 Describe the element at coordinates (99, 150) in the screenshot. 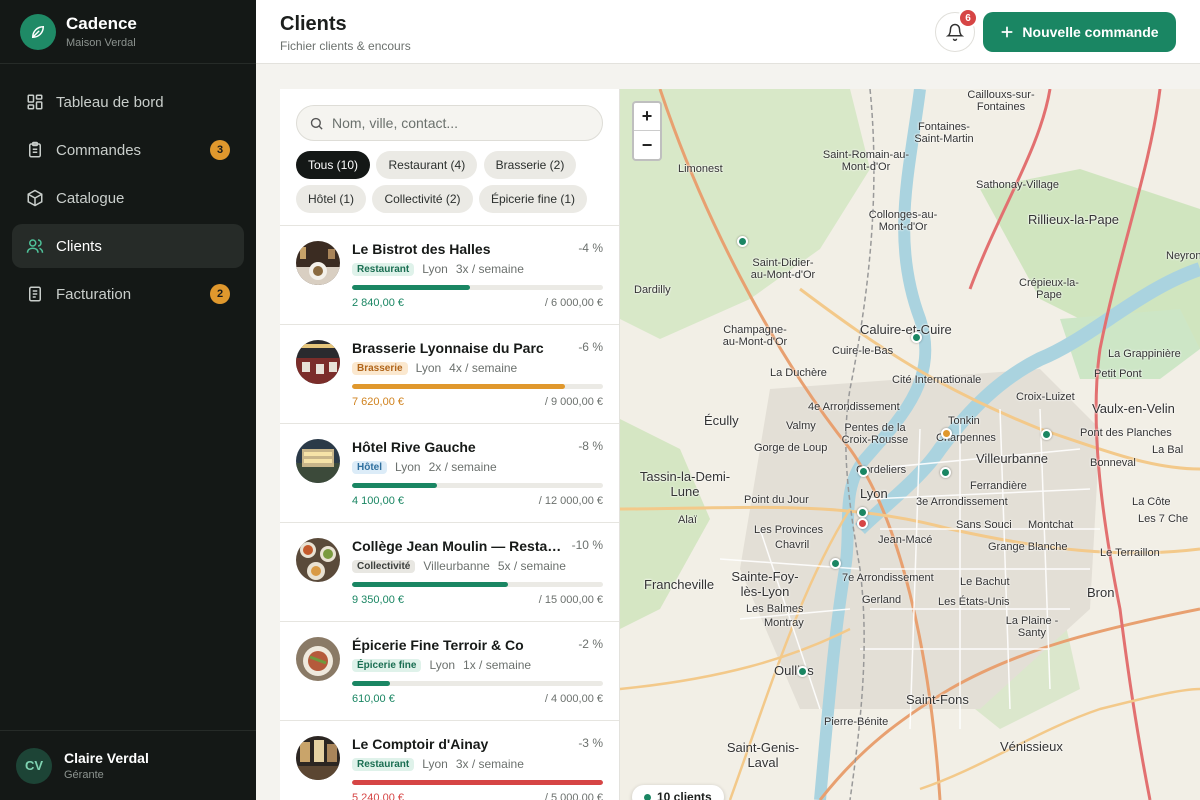

I see `nav-label: Commandes` at that location.